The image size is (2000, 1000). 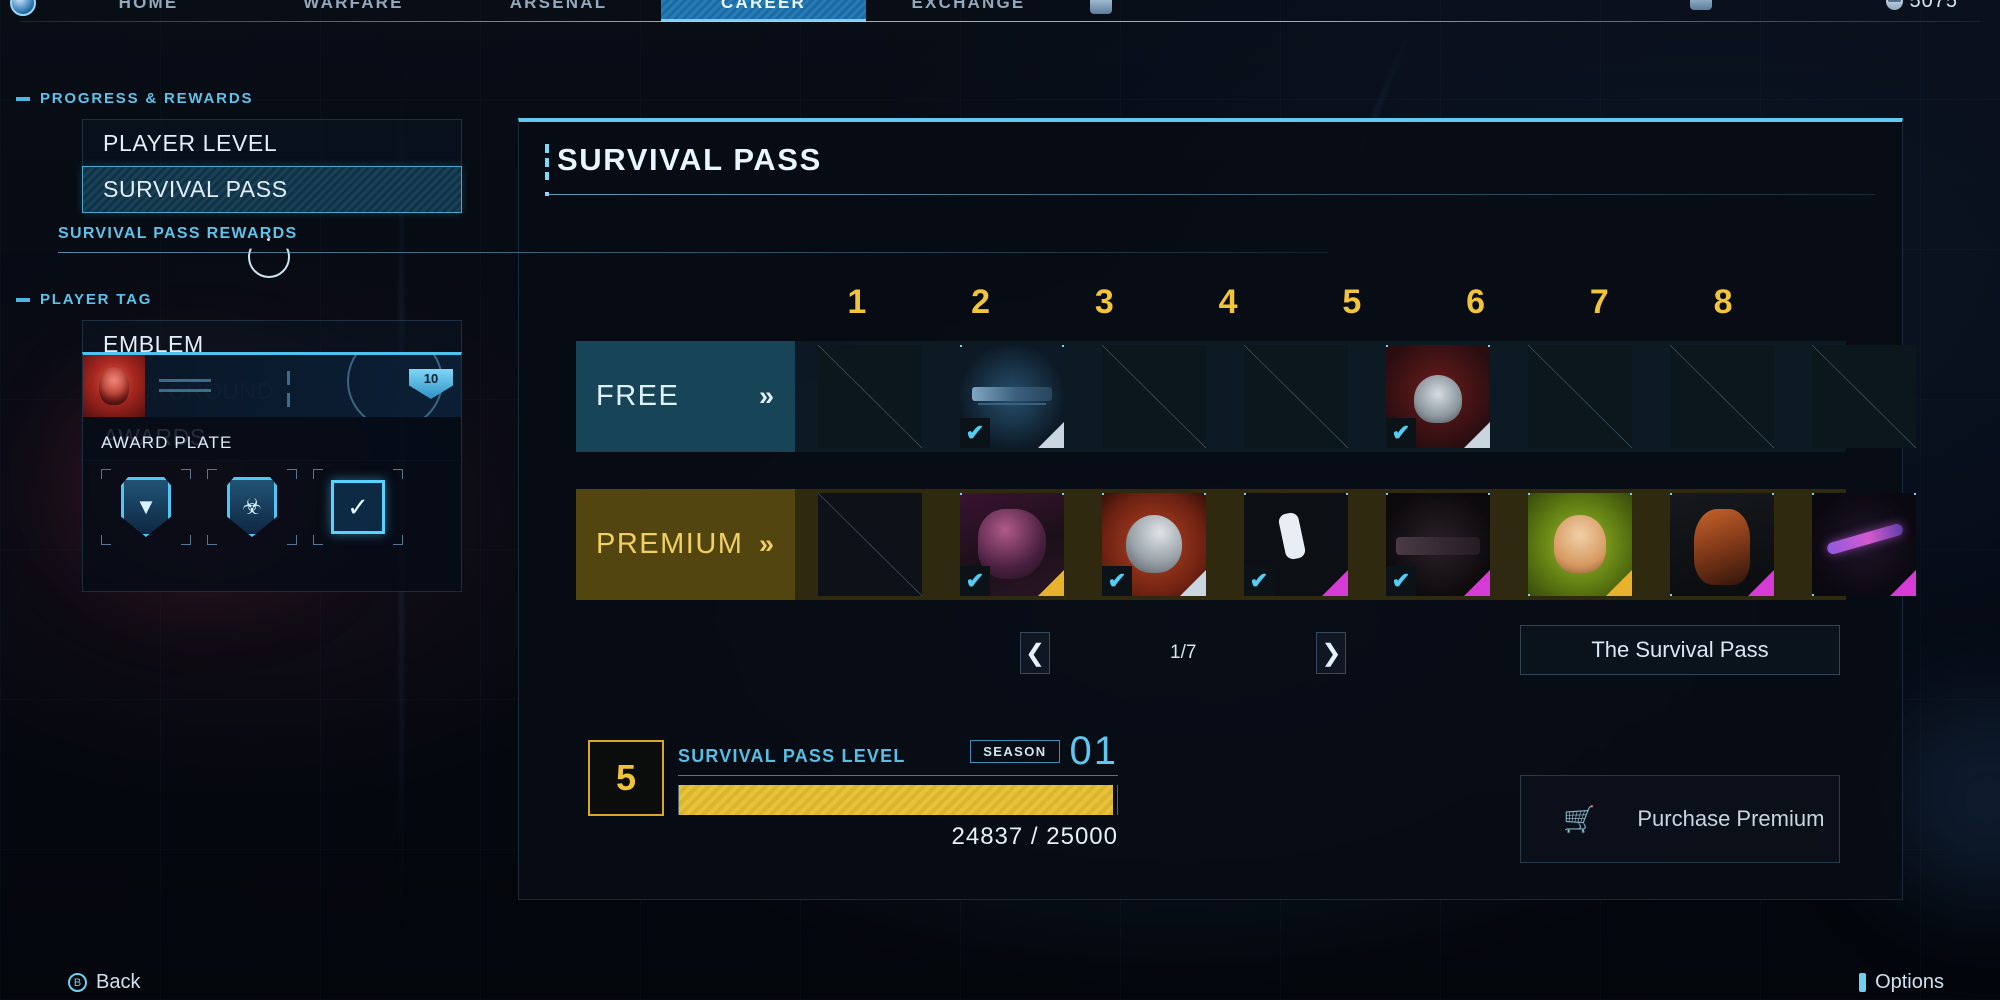 I want to click on options-bar-icon, so click(x=1863, y=982).